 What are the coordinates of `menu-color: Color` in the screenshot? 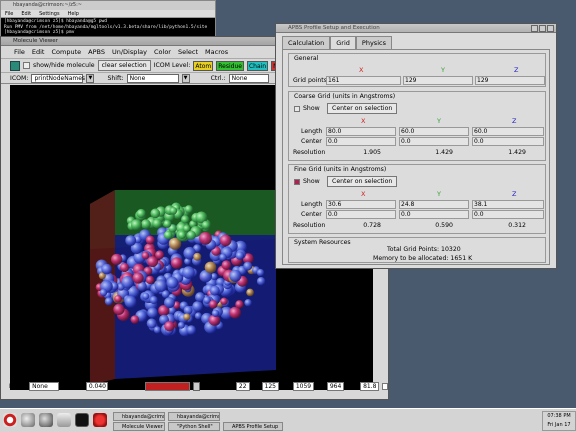 It's located at (162, 52).